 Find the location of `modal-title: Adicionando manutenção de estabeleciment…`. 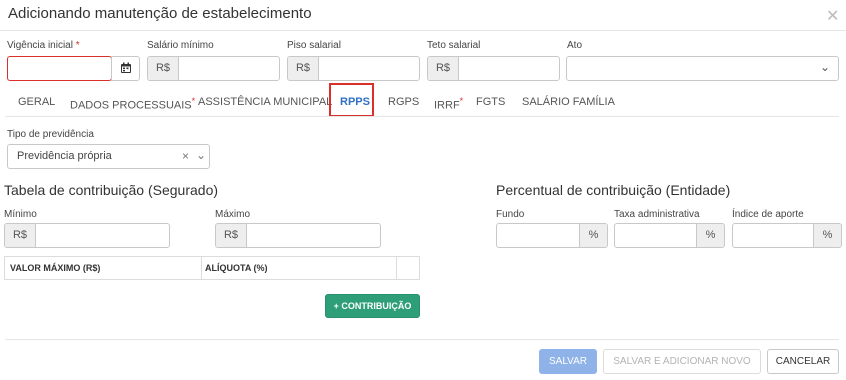

modal-title: Adicionando manutenção de estabeleciment… is located at coordinates (160, 13).